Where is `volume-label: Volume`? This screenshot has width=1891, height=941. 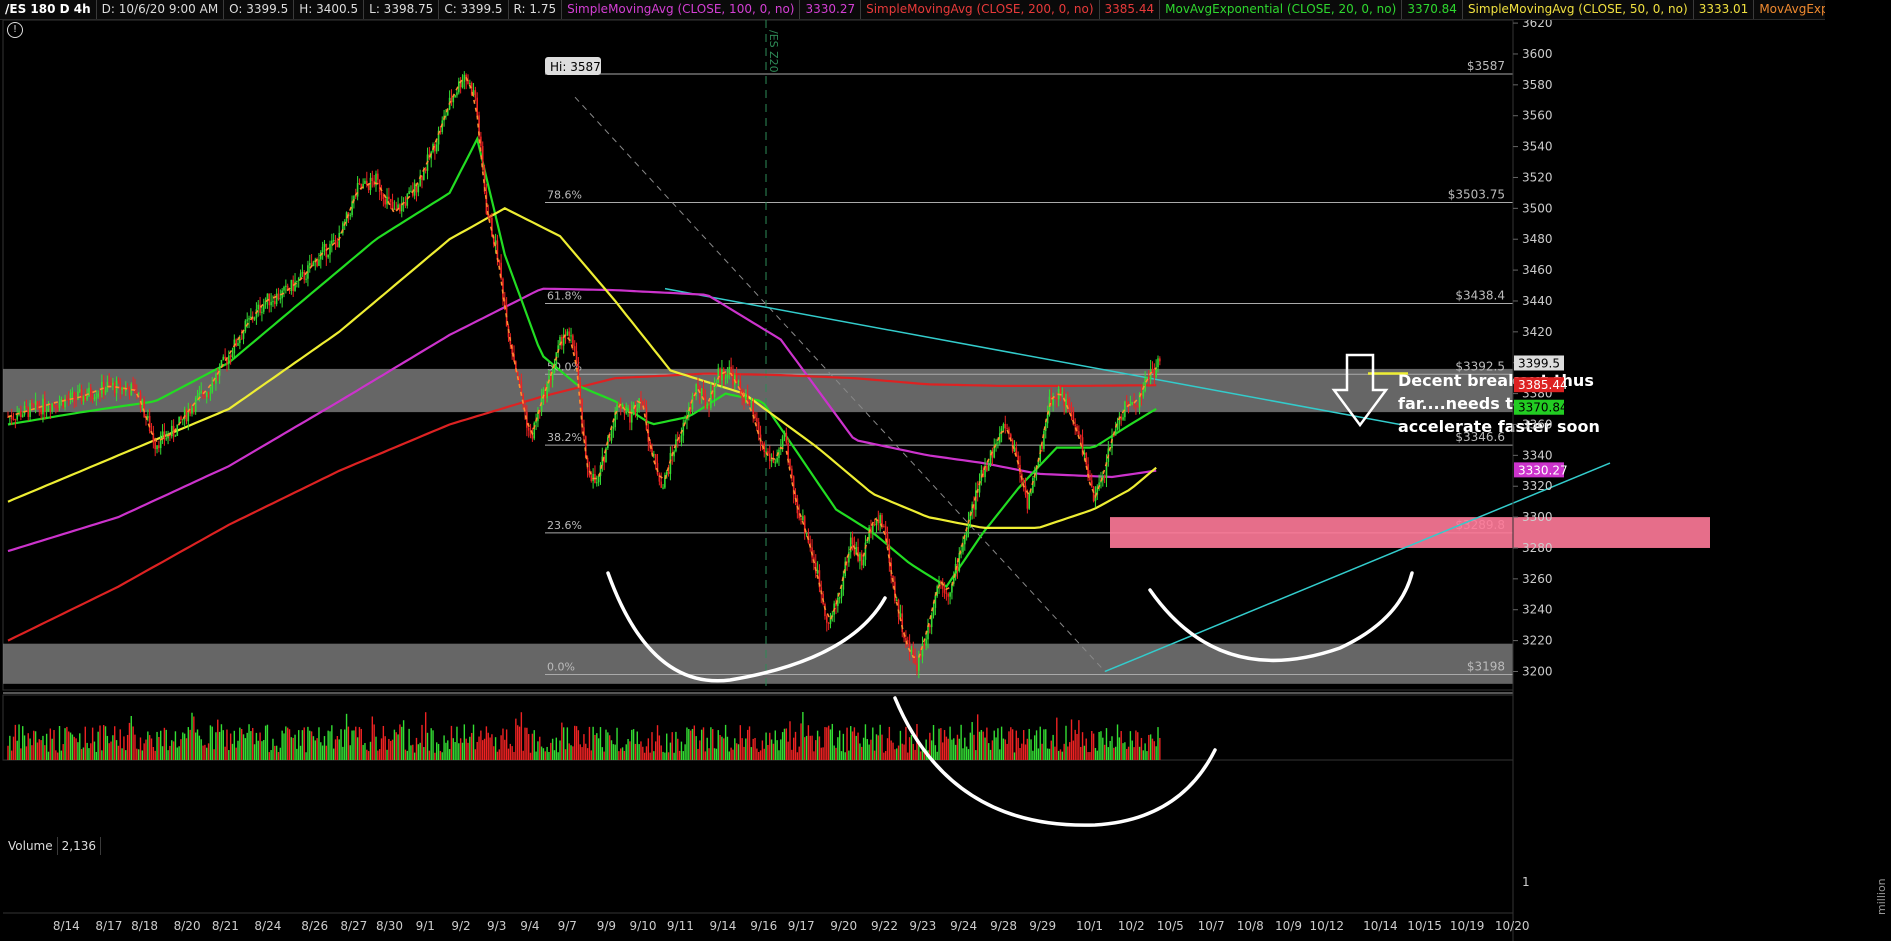
volume-label: Volume is located at coordinates (31, 846).